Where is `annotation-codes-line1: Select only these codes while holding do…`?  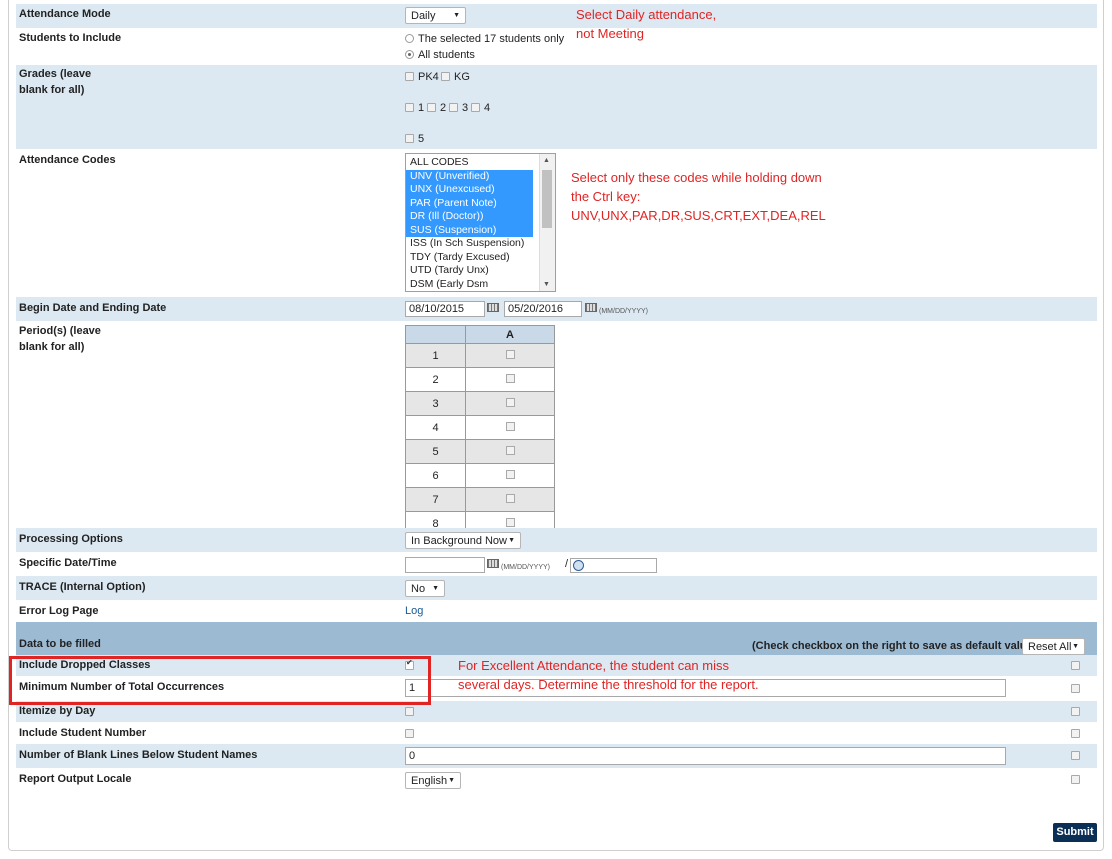
annotation-codes-line1: Select only these codes while holding do… is located at coordinates (696, 177).